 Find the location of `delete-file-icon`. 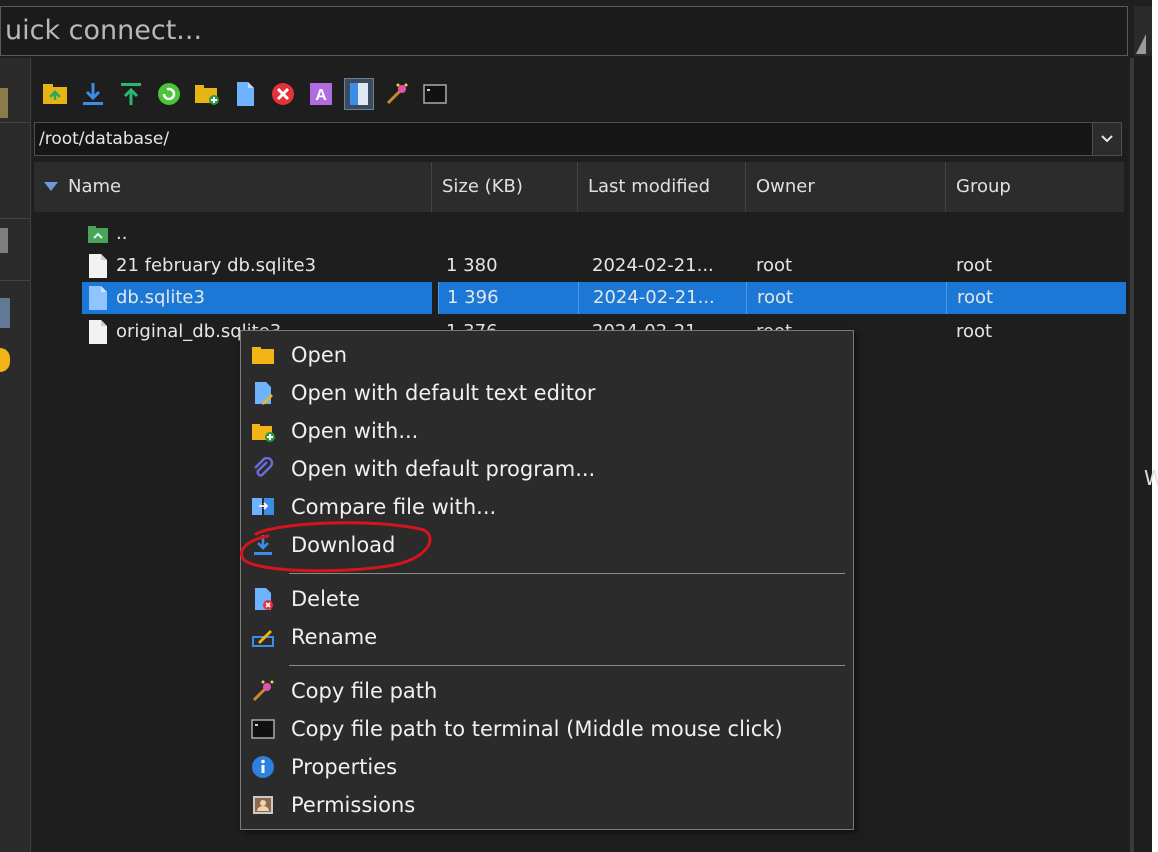

delete-file-icon is located at coordinates (263, 599).